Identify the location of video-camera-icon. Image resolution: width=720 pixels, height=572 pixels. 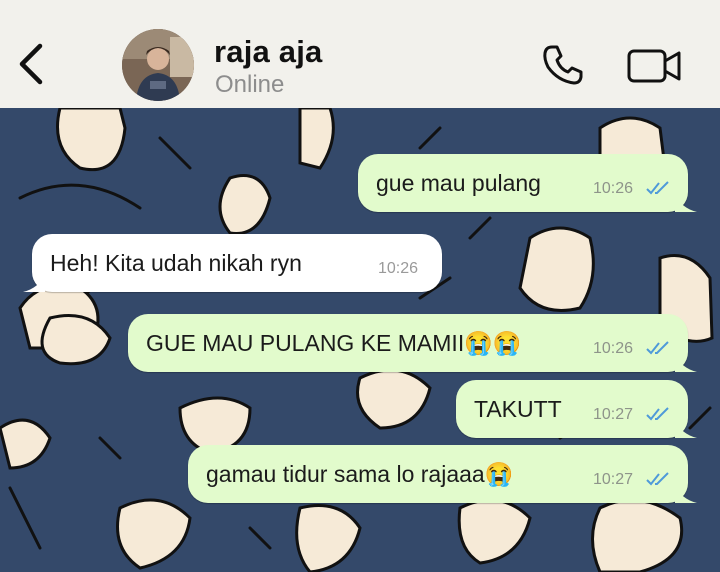
(654, 66).